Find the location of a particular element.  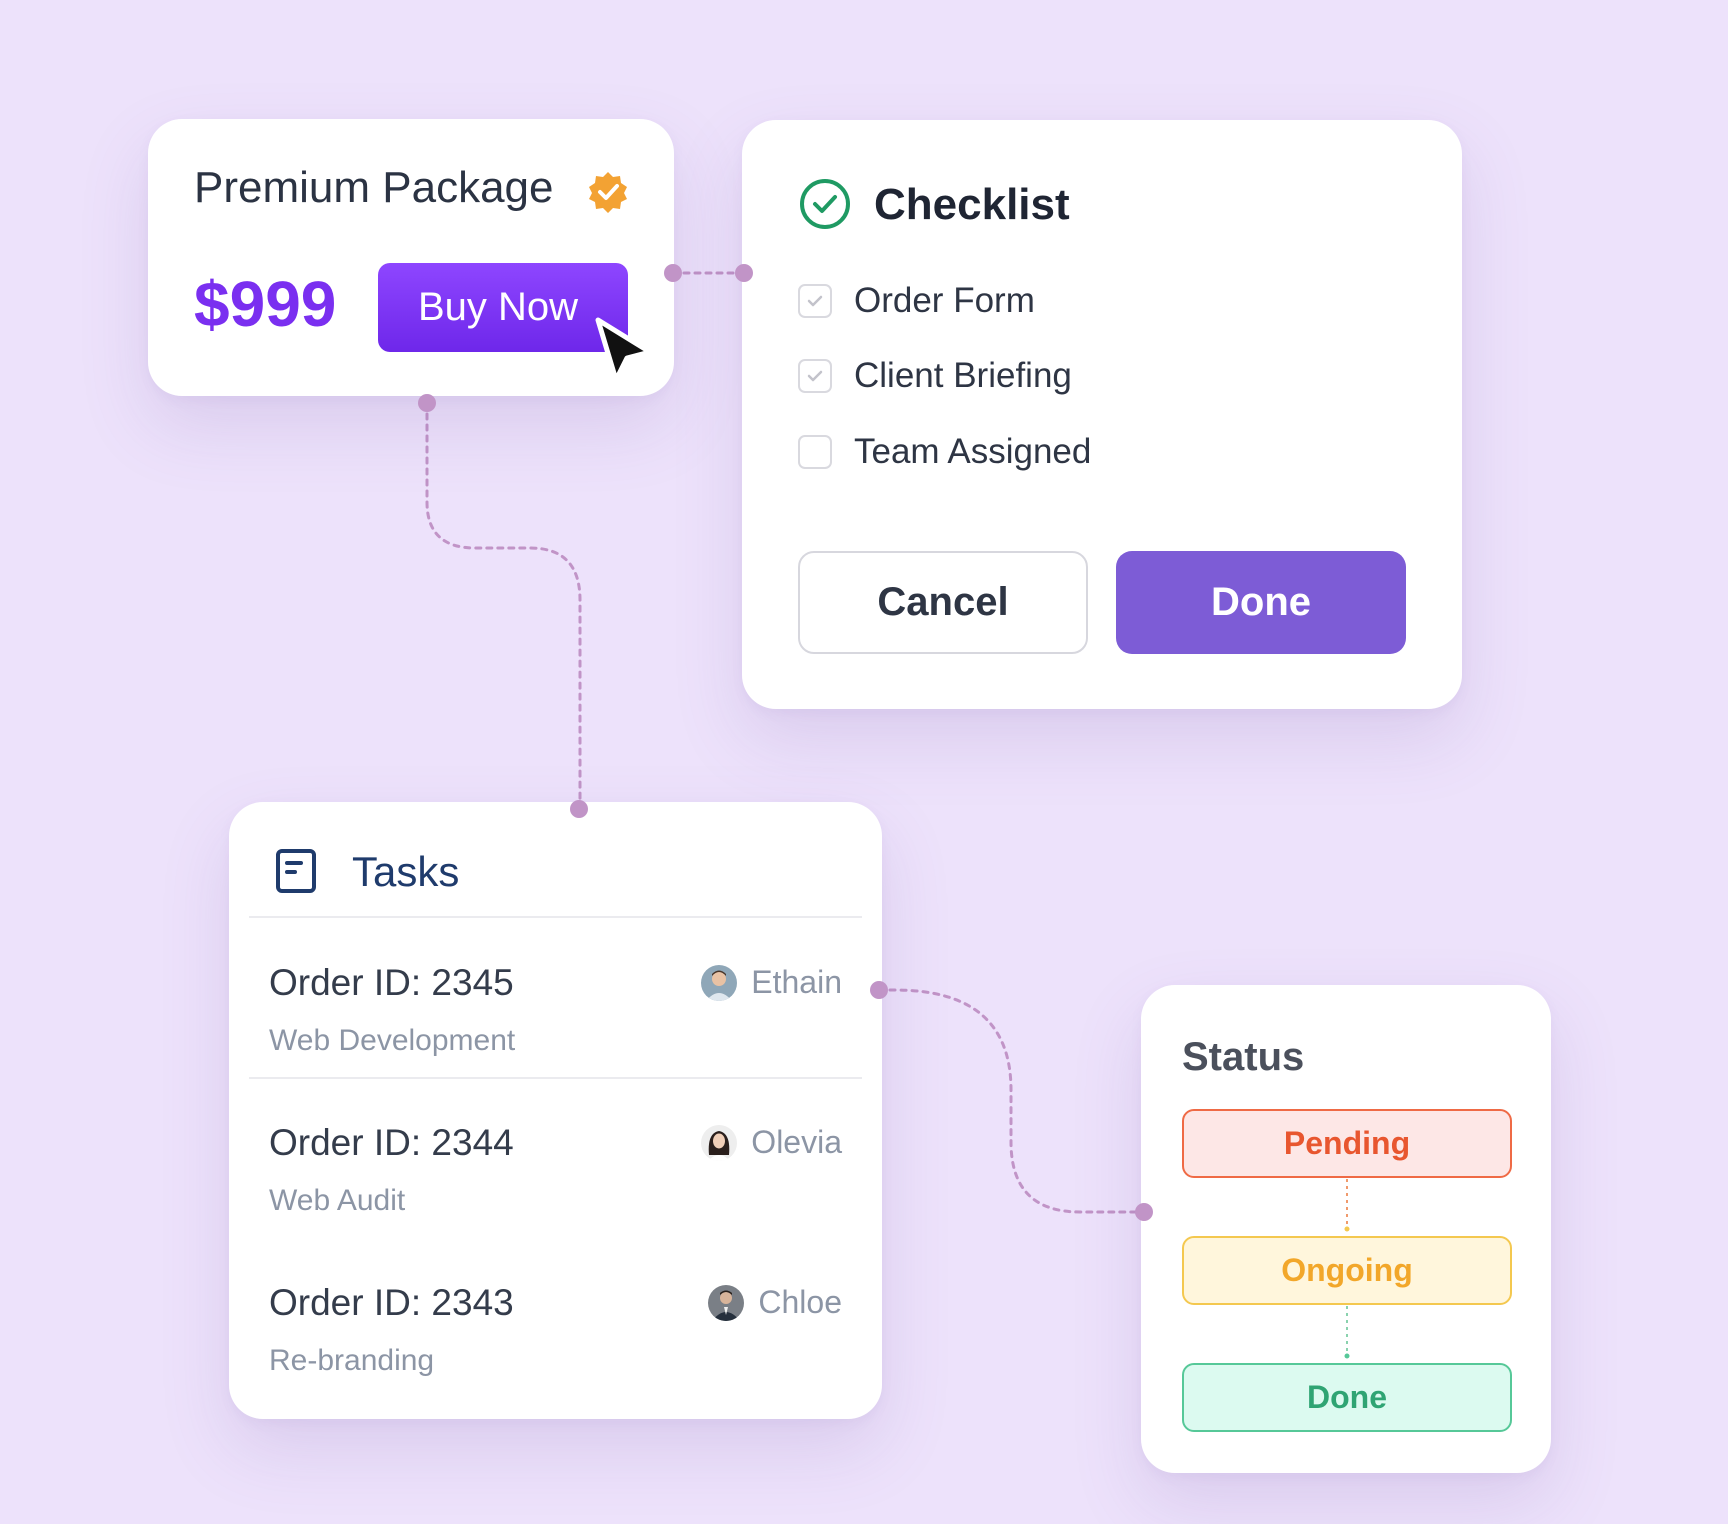

checklist-title: Checklist is located at coordinates (972, 204).